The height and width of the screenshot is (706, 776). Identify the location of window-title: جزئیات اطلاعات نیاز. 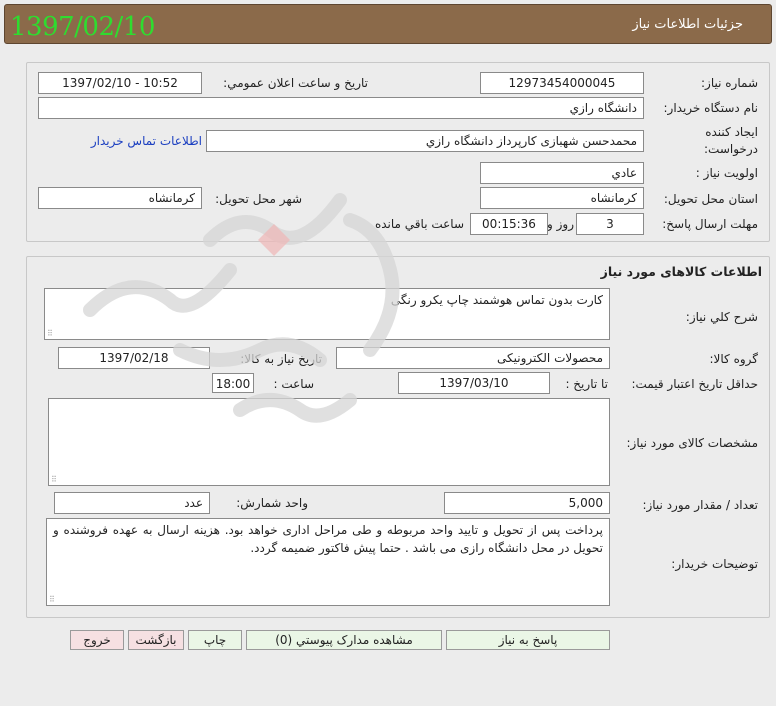
(687, 24).